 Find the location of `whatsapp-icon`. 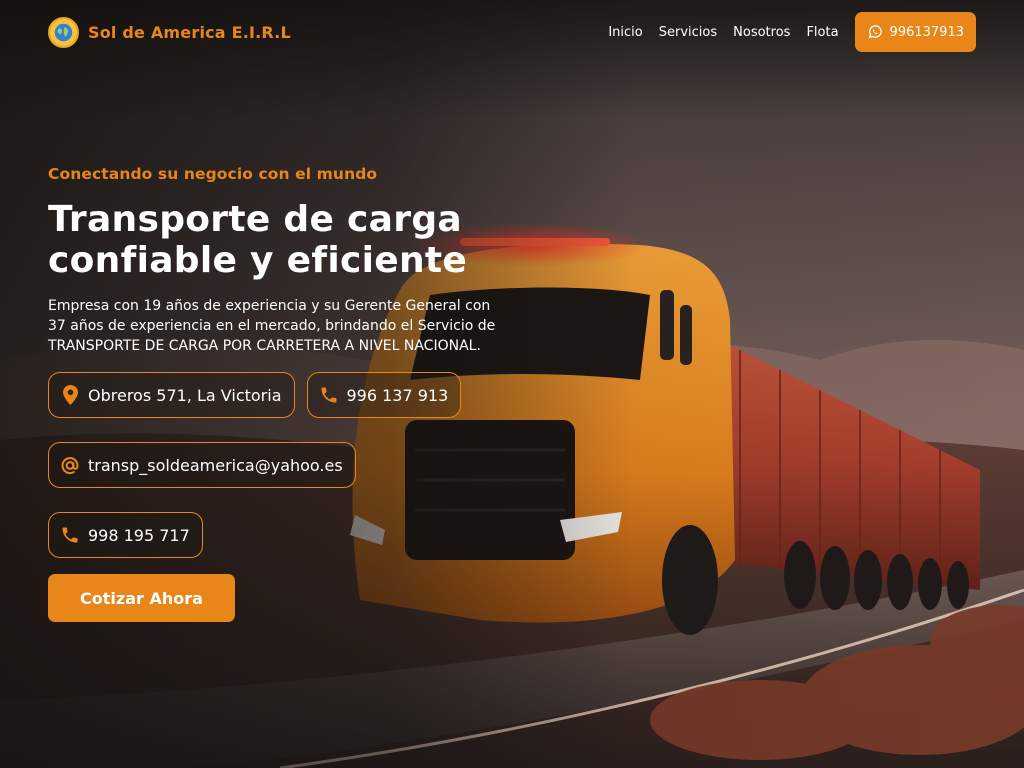

whatsapp-icon is located at coordinates (875, 32).